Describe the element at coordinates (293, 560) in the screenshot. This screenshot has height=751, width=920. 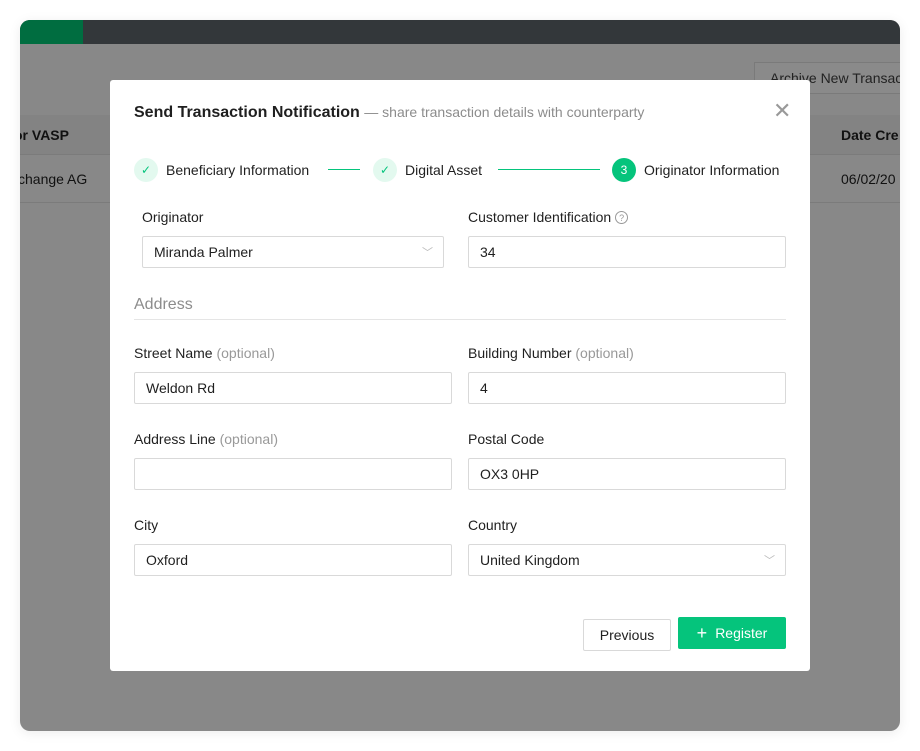
I see `city-input: Oxford` at that location.